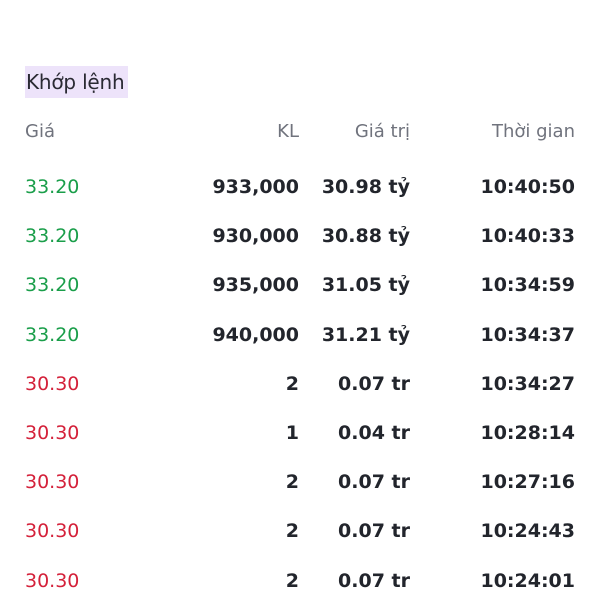  I want to click on table-header: Giá KL Giá trị Thời gian, so click(300, 132).